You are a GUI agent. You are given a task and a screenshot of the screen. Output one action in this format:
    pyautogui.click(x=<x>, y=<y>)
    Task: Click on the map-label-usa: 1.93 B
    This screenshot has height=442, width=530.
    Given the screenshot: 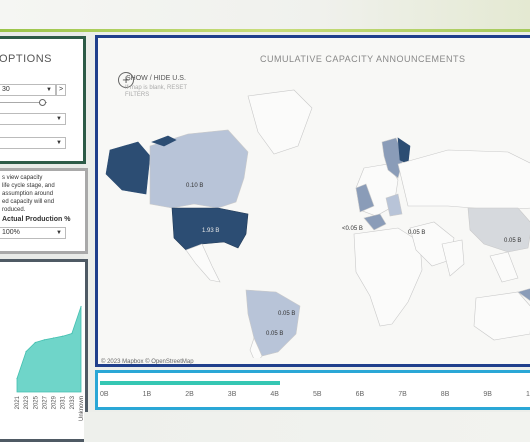 What is the action you would take?
    pyautogui.click(x=210, y=231)
    